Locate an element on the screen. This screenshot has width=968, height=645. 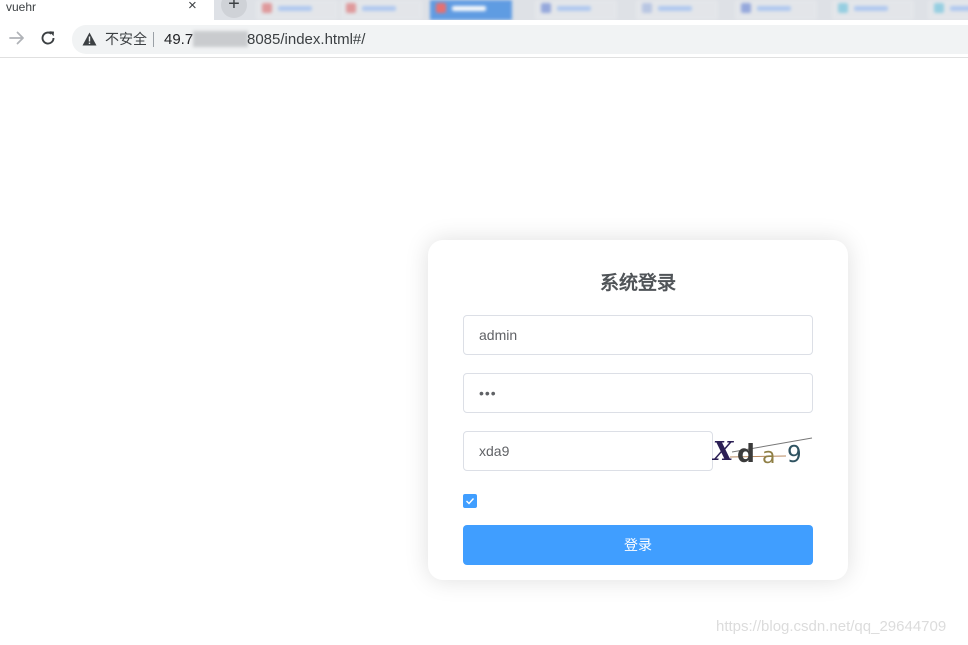
tab-title: vuehr is located at coordinates (21, 7).